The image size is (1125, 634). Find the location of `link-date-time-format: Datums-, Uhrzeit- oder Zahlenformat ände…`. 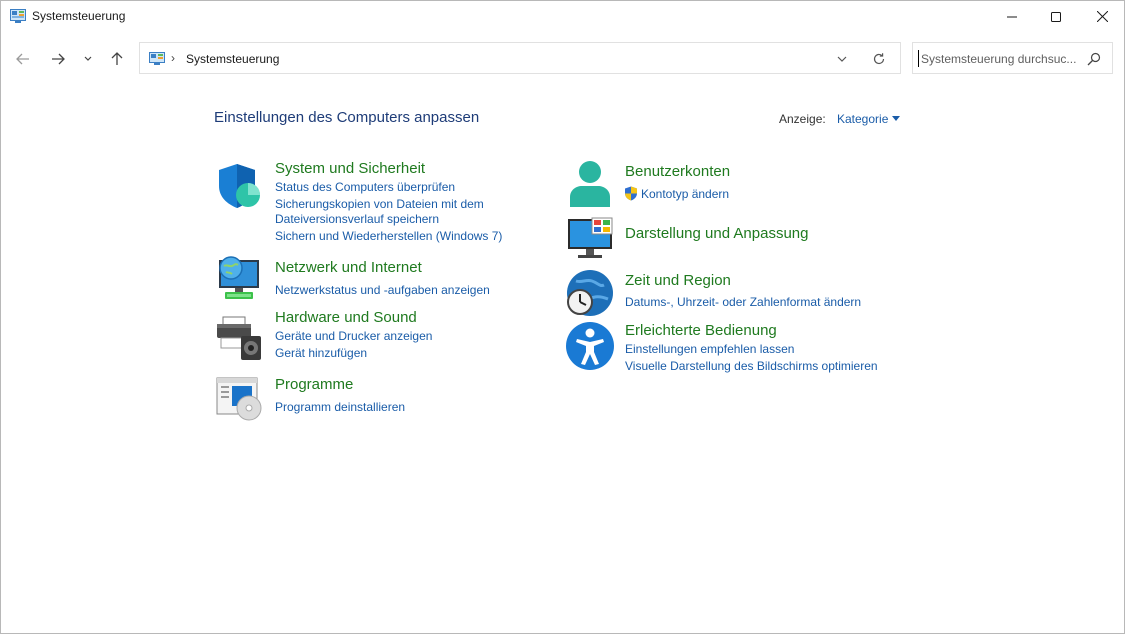

link-date-time-format: Datums-, Uhrzeit- oder Zahlenformat ände… is located at coordinates (743, 302).